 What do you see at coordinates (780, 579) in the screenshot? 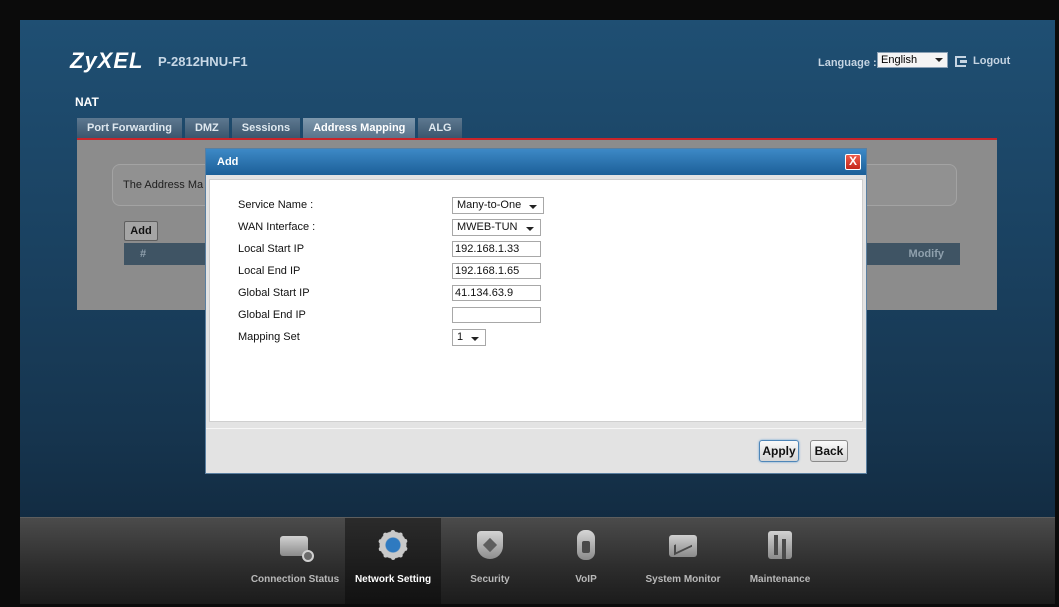
I see `nav-label: Maintenance` at bounding box center [780, 579].